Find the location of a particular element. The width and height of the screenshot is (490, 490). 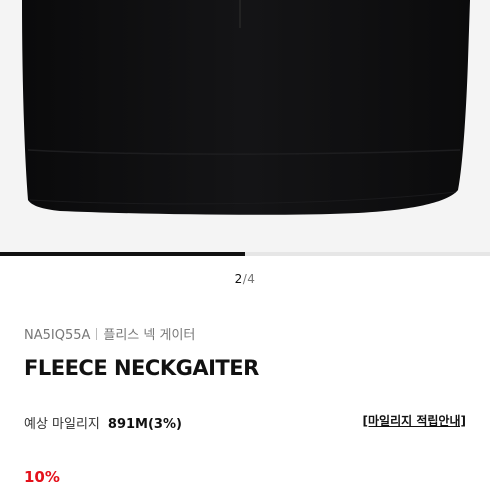

mileage-label: 예상 마일리지 is located at coordinates (62, 424).